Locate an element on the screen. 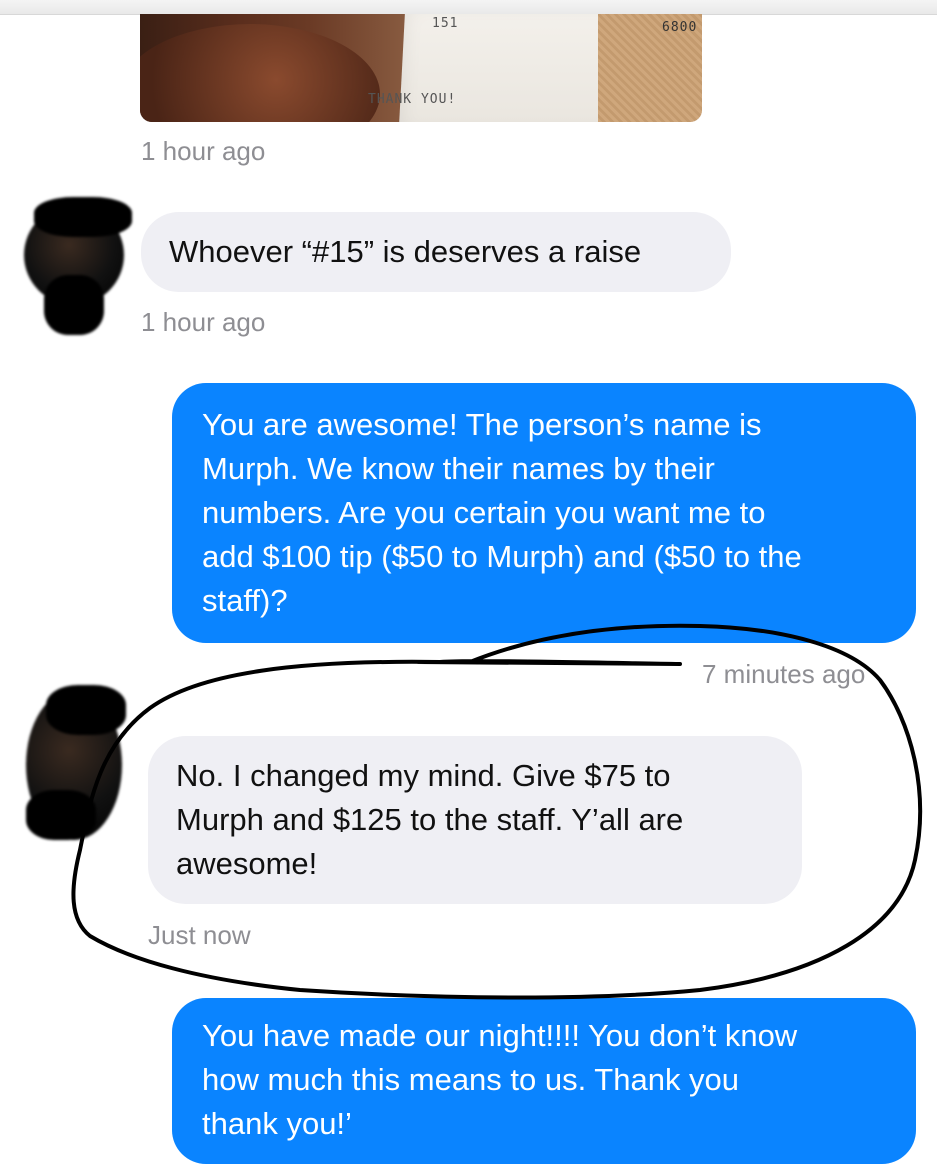 The height and width of the screenshot is (1171, 937). receipt-thanks: THANK YOU! is located at coordinates (412, 99).